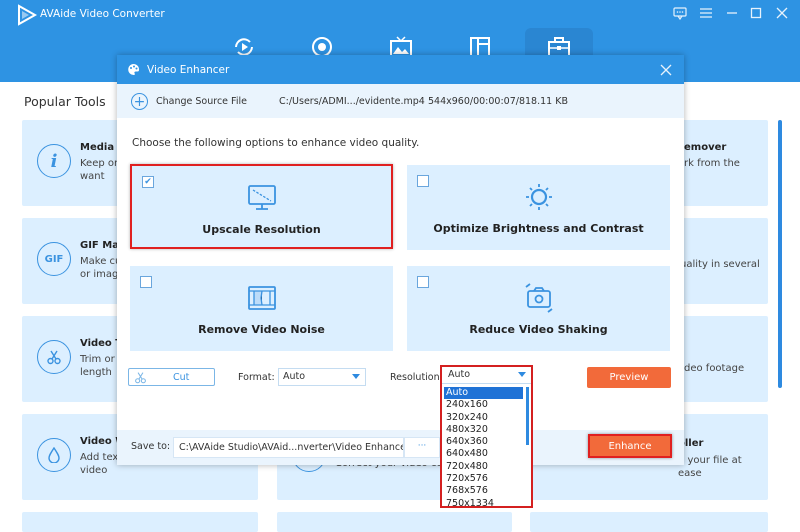 The height and width of the screenshot is (532, 800). What do you see at coordinates (294, 376) in the screenshot?
I see `format-value: Auto` at bounding box center [294, 376].